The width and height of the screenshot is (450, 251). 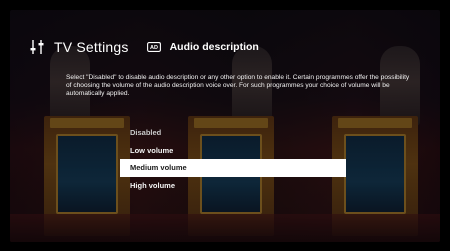 I want to click on section-heading: AD Audio description, so click(x=202, y=47).